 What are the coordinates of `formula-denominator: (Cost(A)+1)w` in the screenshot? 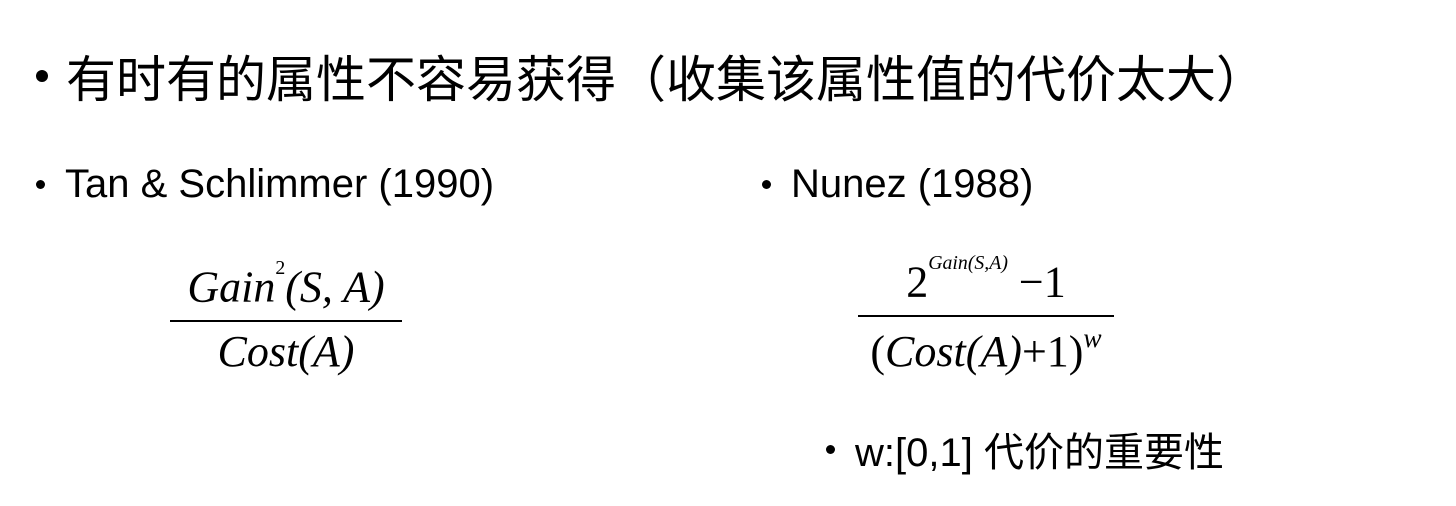 It's located at (985, 349).